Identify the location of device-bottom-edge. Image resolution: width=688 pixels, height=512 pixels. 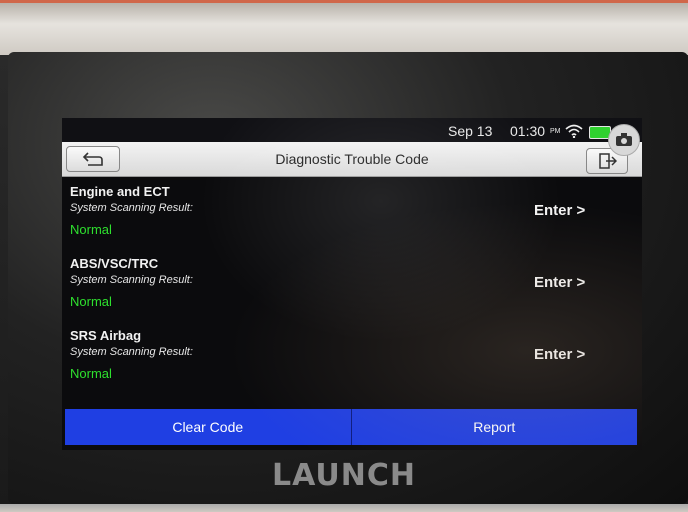
(344, 508).